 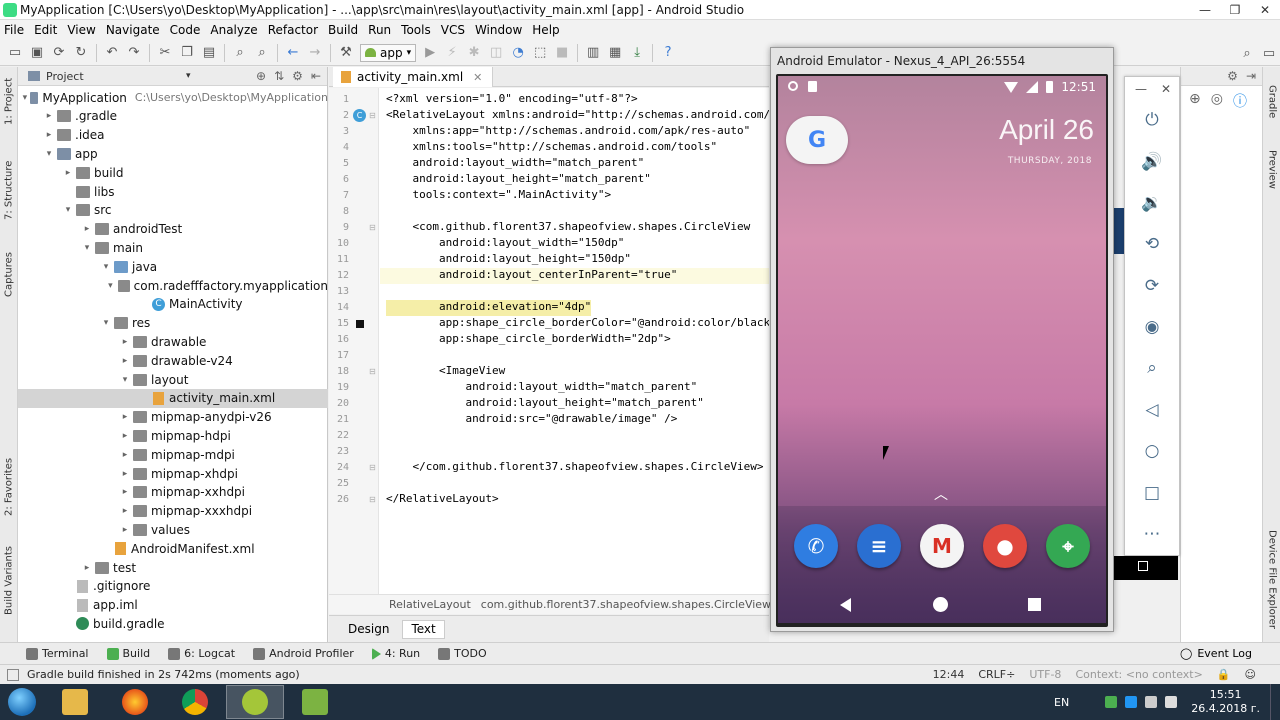 I want to click on help-icon: ?, so click(x=668, y=53).